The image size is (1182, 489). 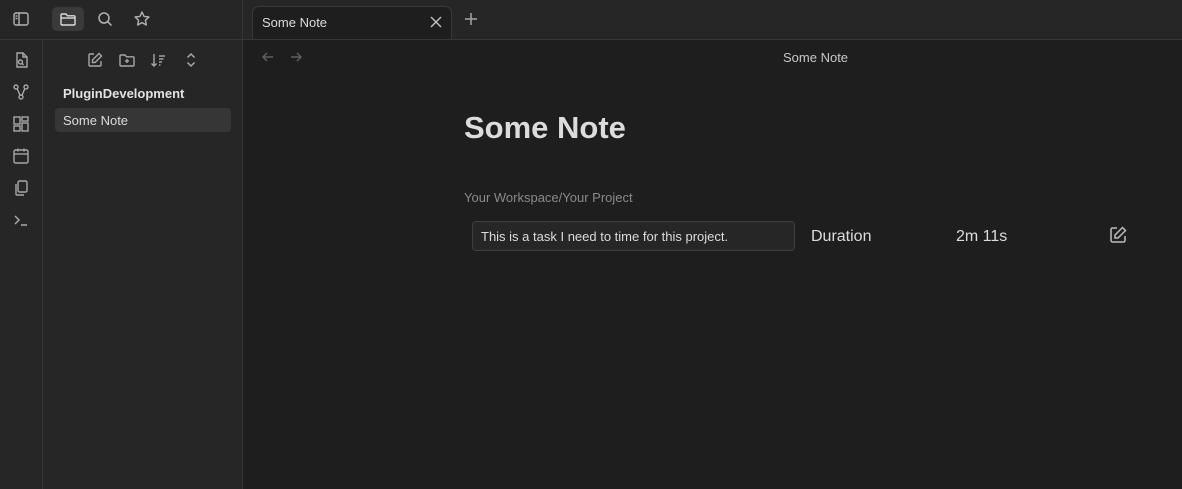 I want to click on duration-value: 2m 11s, so click(x=982, y=236).